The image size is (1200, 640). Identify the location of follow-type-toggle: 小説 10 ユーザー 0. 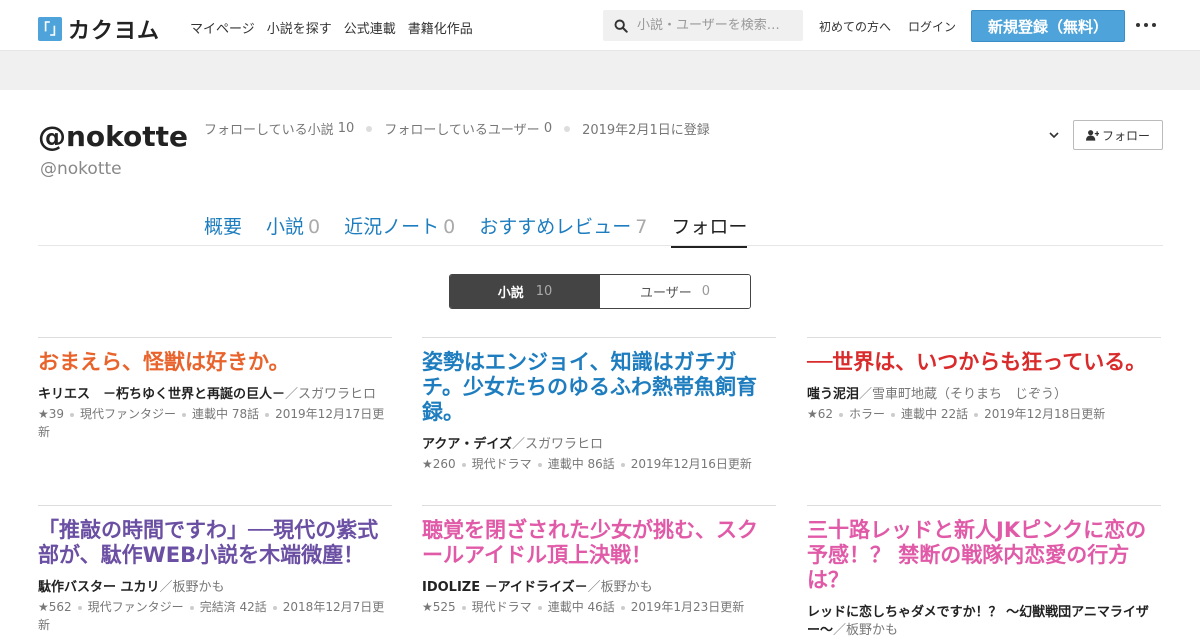
(600, 291).